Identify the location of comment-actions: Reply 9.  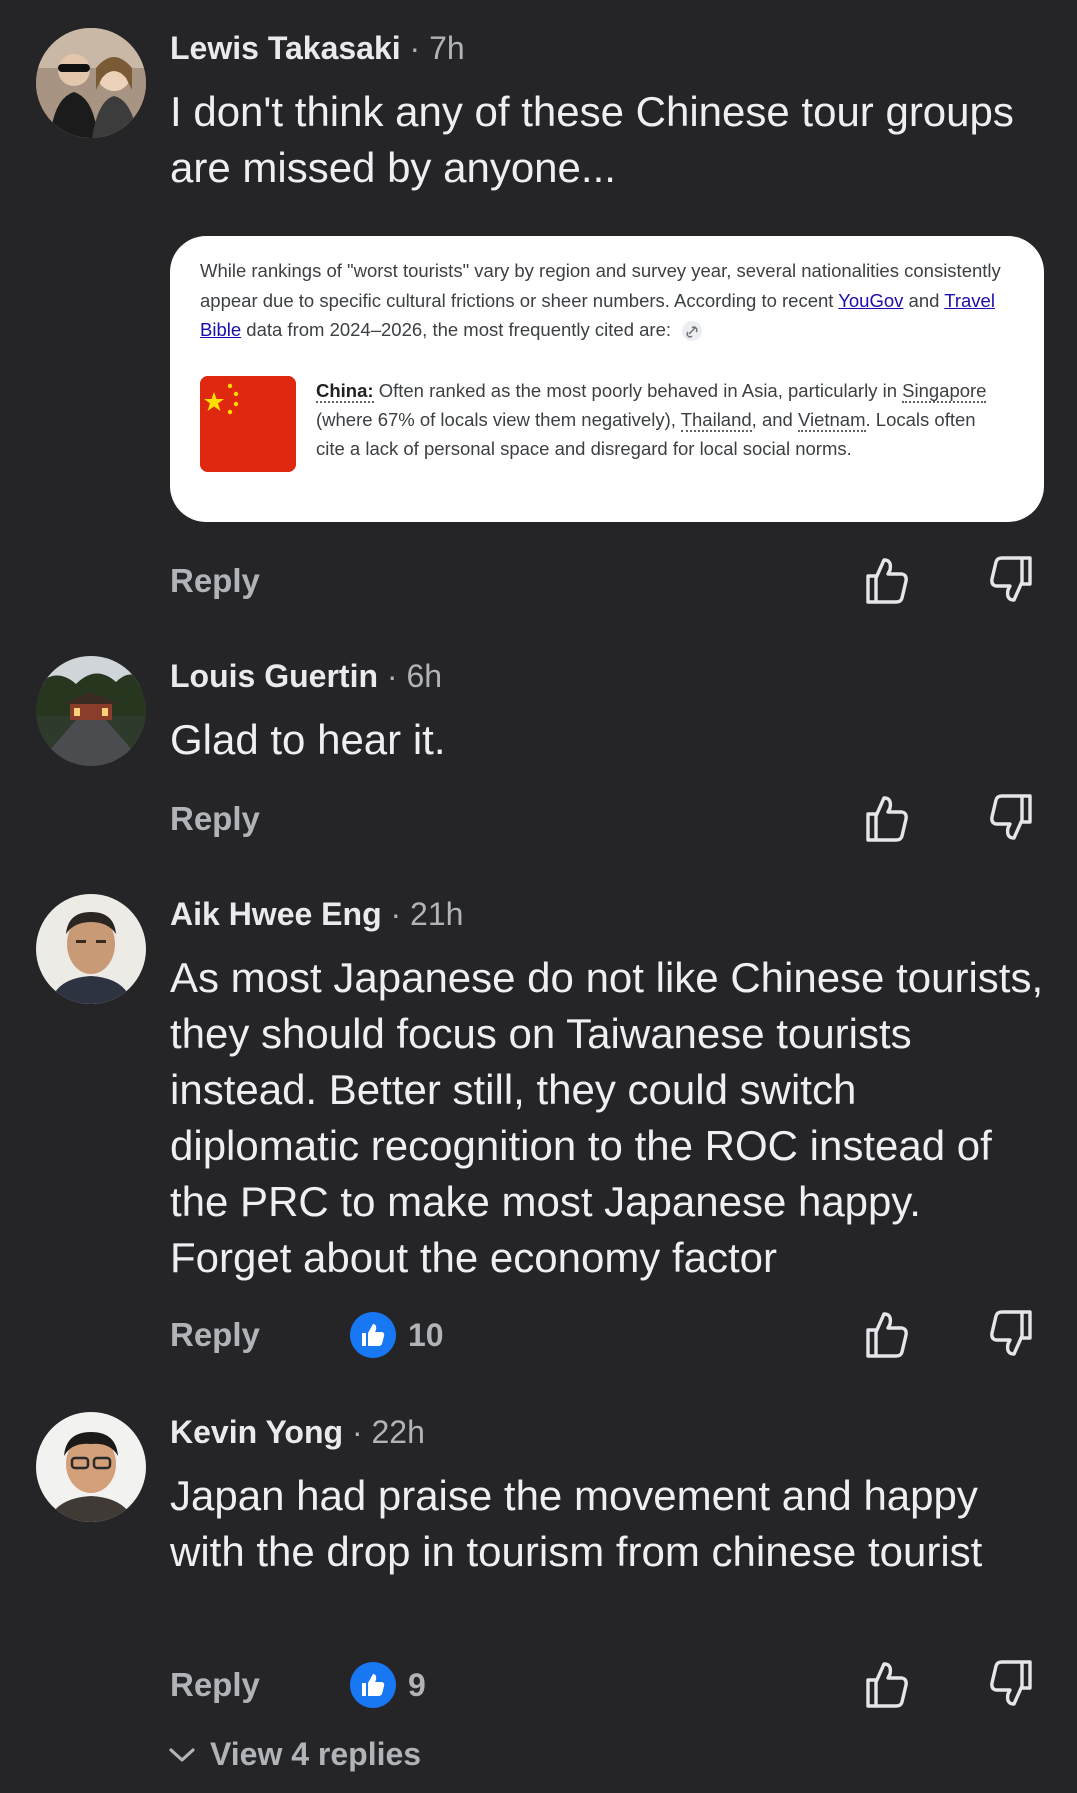
(538, 1686).